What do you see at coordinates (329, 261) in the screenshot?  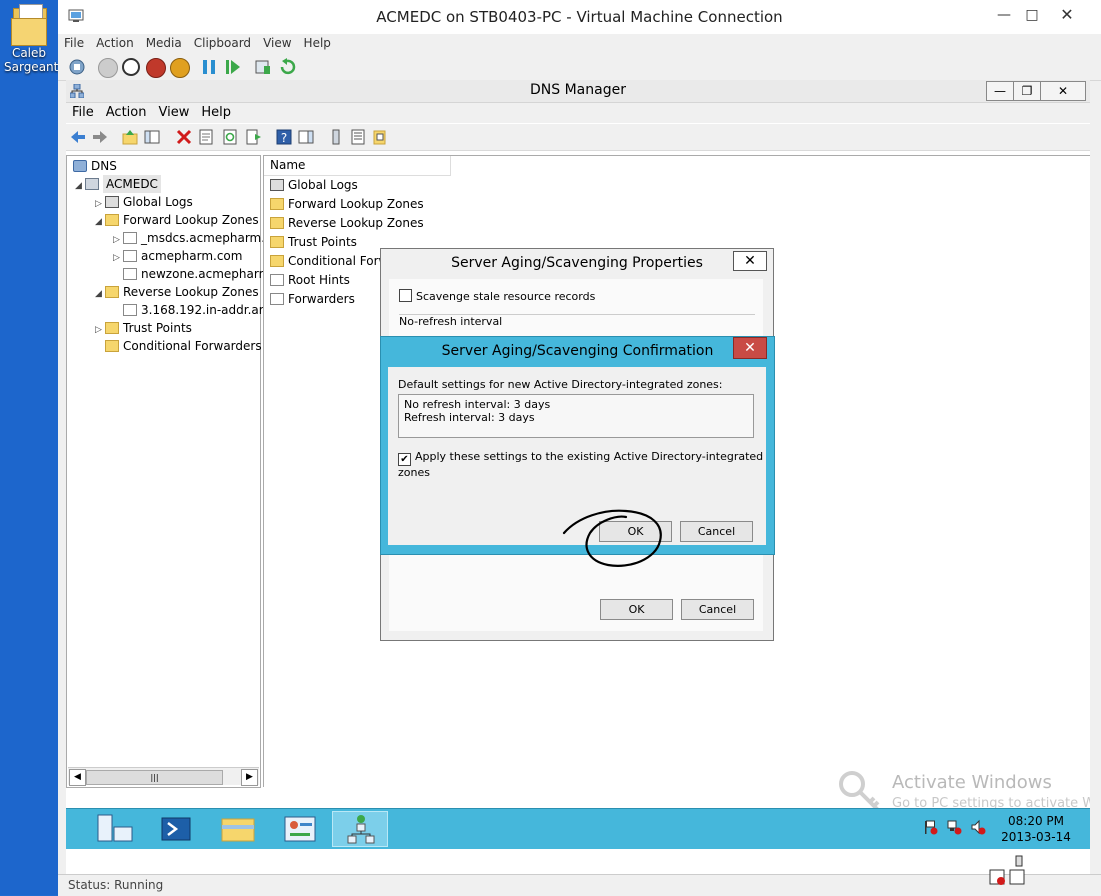 I see `list-item: Conditional Forw` at bounding box center [329, 261].